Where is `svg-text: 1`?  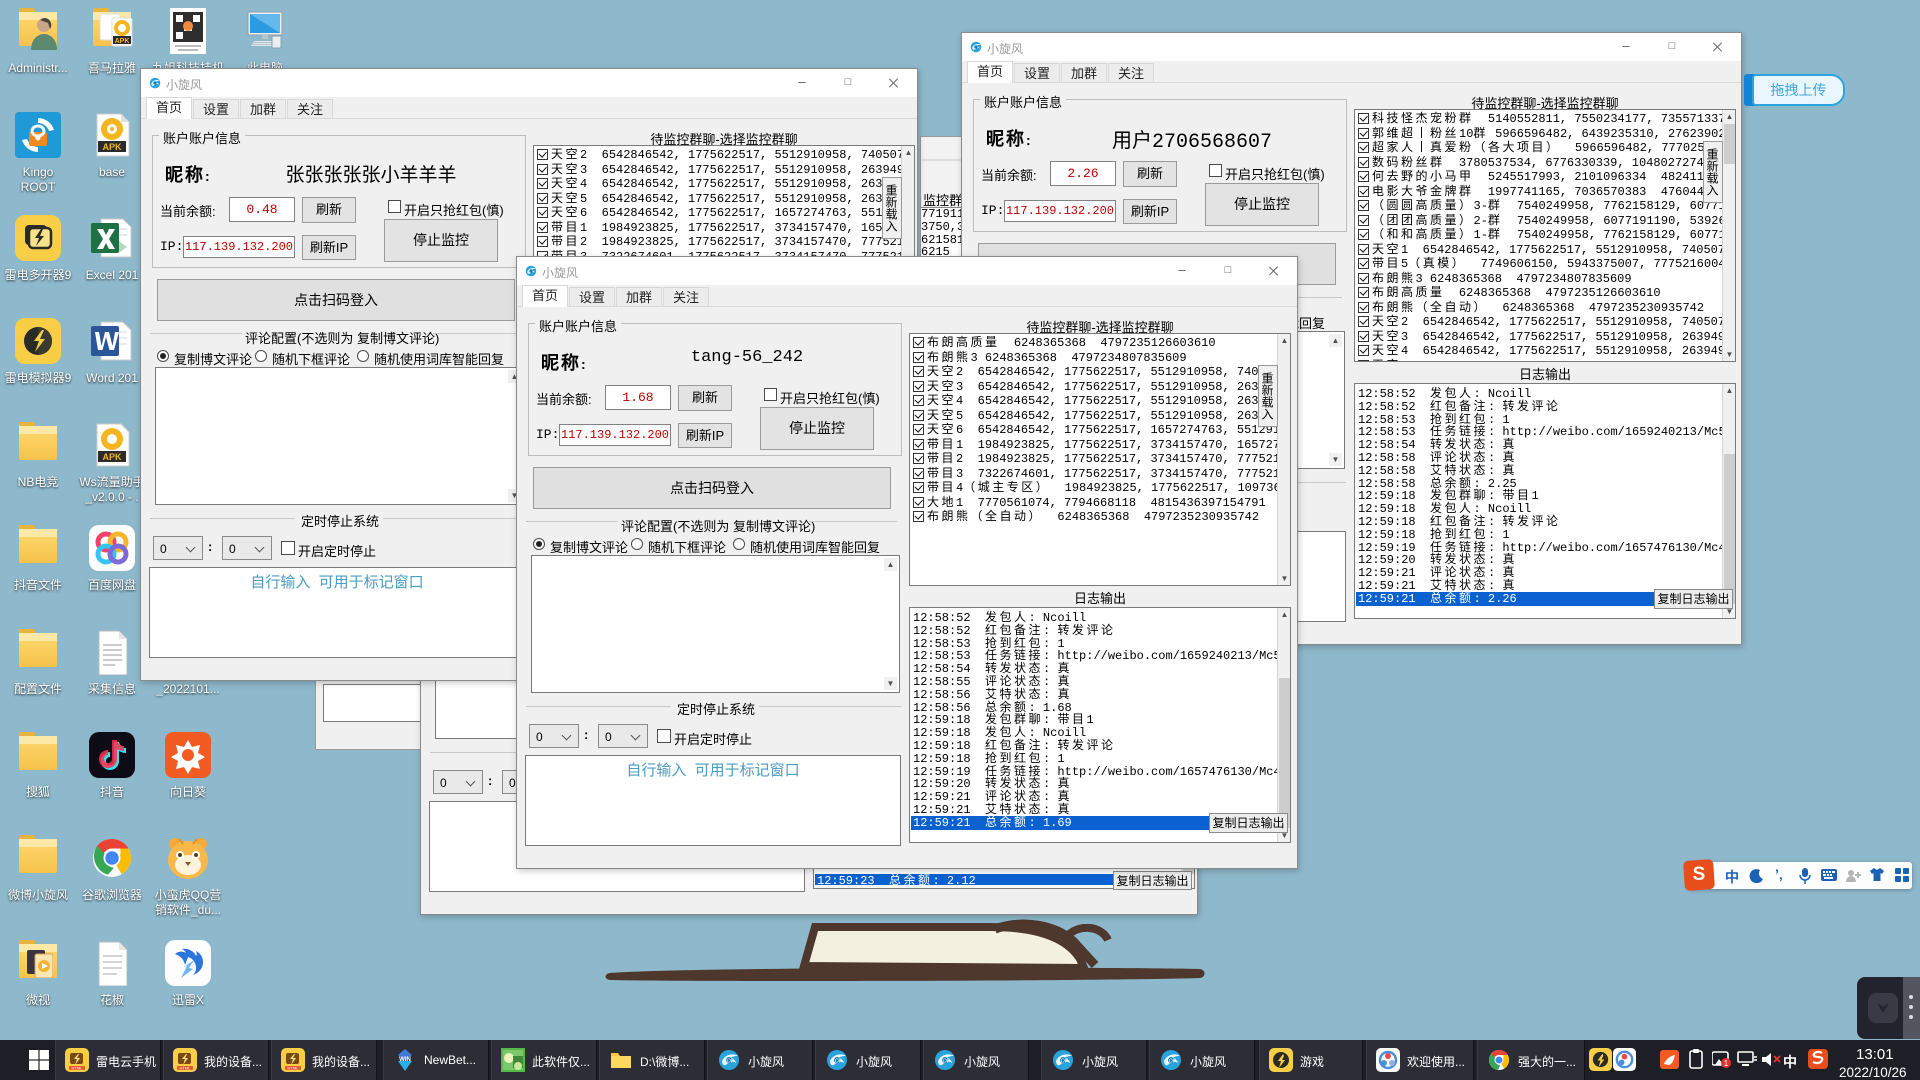
svg-text: 1 is located at coordinates (1726, 1063).